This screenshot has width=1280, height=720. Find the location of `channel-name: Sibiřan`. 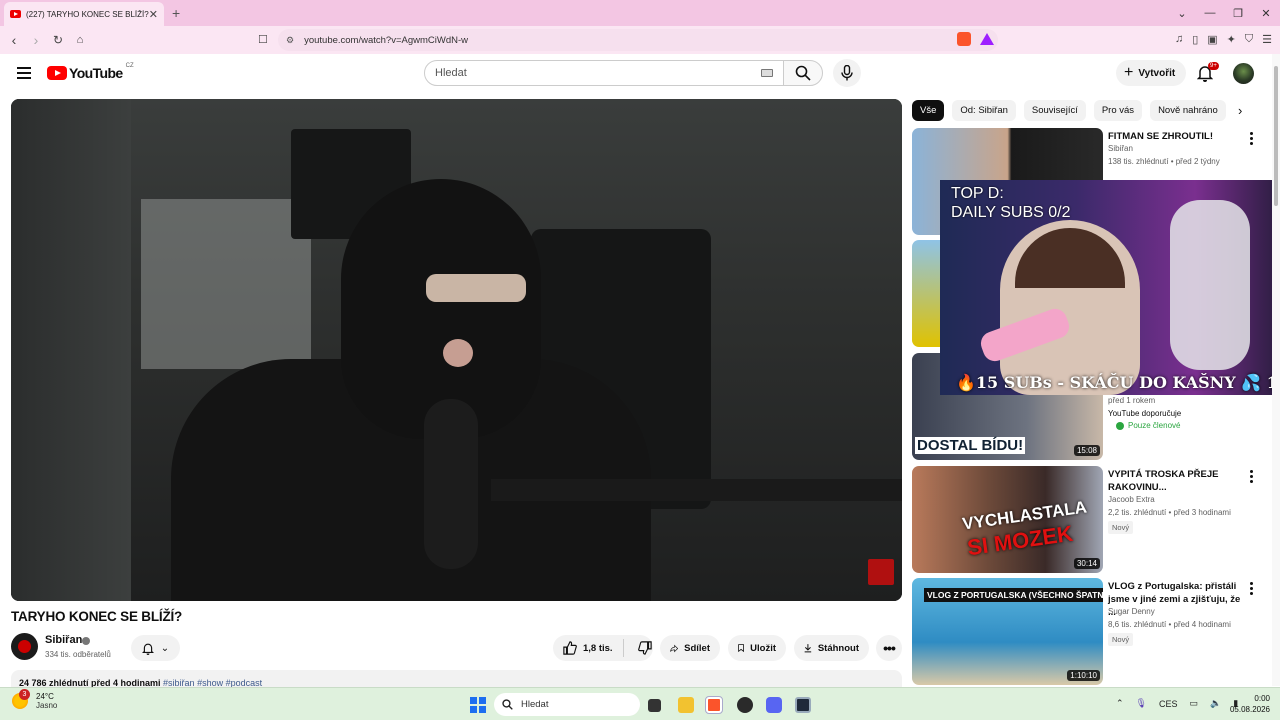

channel-name: Sibiřan is located at coordinates (63, 640).